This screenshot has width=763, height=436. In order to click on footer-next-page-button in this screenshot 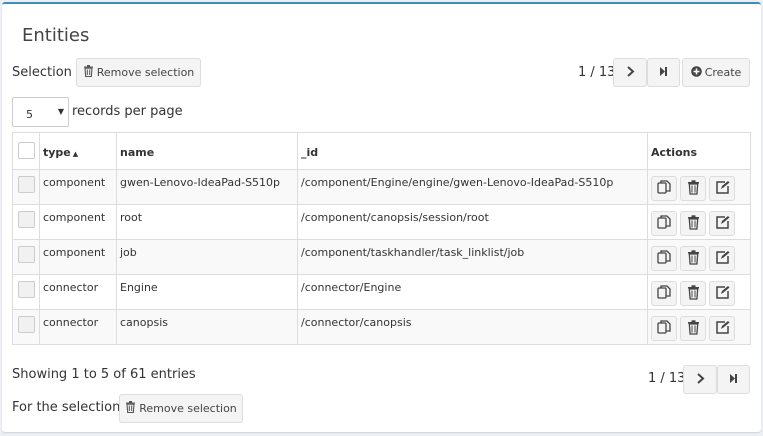, I will do `click(700, 379)`.